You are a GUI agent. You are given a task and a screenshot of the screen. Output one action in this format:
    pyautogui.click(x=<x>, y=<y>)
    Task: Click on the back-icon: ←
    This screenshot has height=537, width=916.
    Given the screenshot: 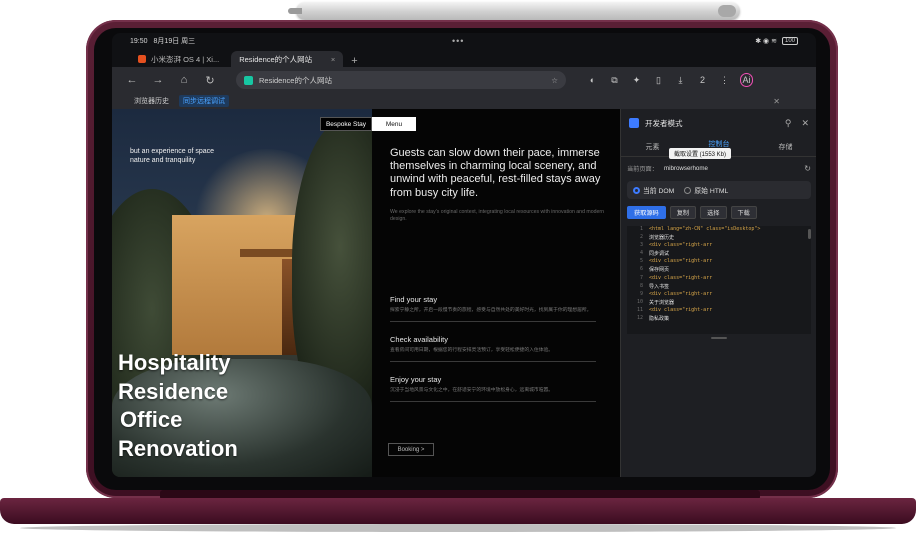 What is the action you would take?
    pyautogui.click(x=132, y=80)
    